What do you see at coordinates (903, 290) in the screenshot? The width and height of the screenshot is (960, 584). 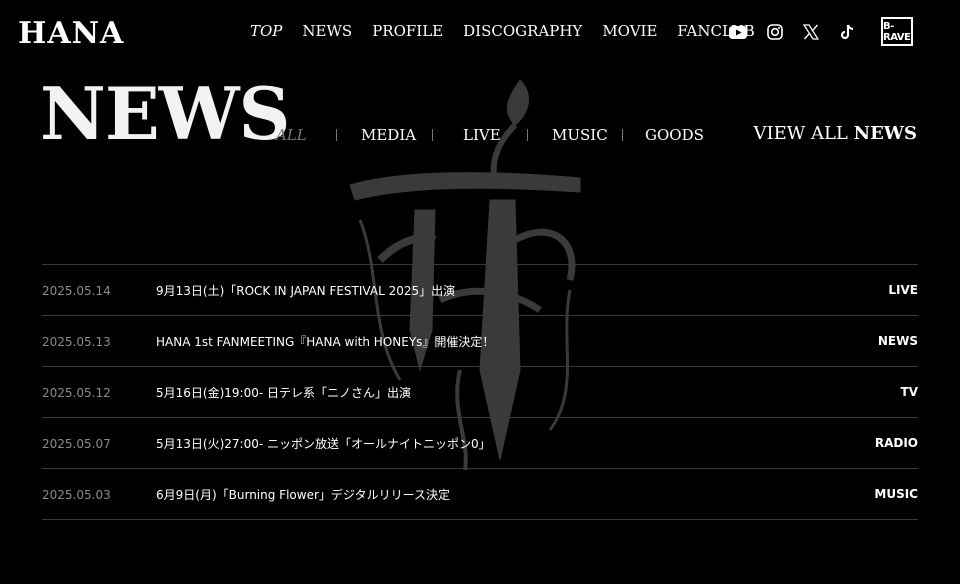 I see `news-category: LIVE` at bounding box center [903, 290].